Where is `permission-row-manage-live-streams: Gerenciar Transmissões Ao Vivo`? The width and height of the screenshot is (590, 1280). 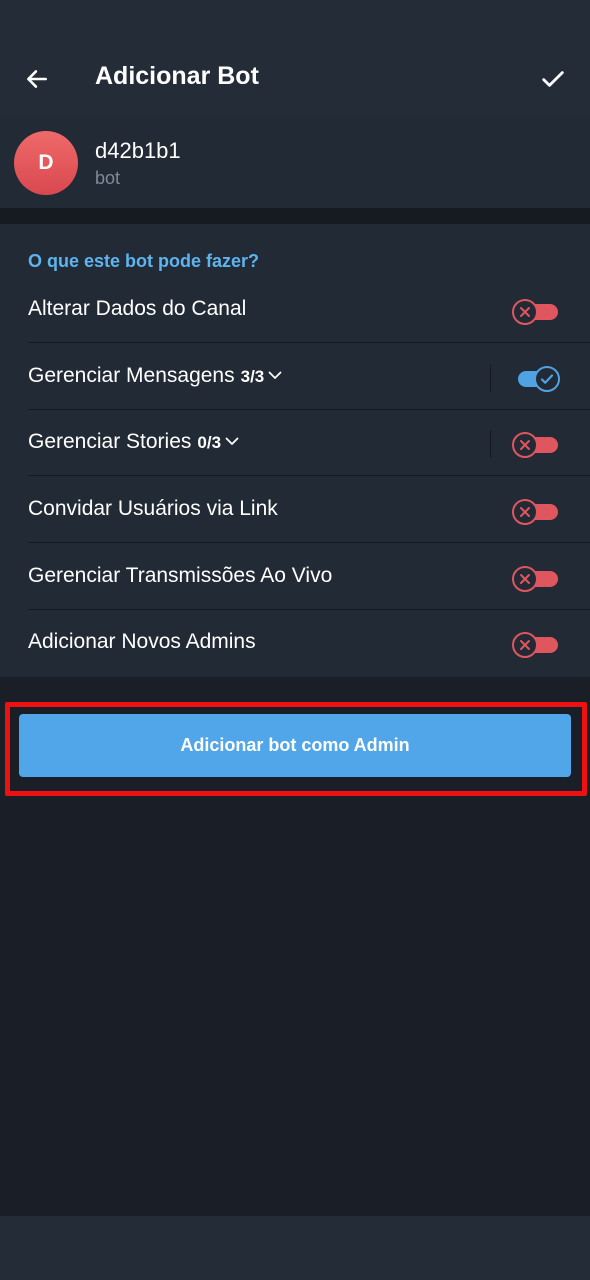
permission-row-manage-live-streams: Gerenciar Transmissões Ao Vivo is located at coordinates (295, 577).